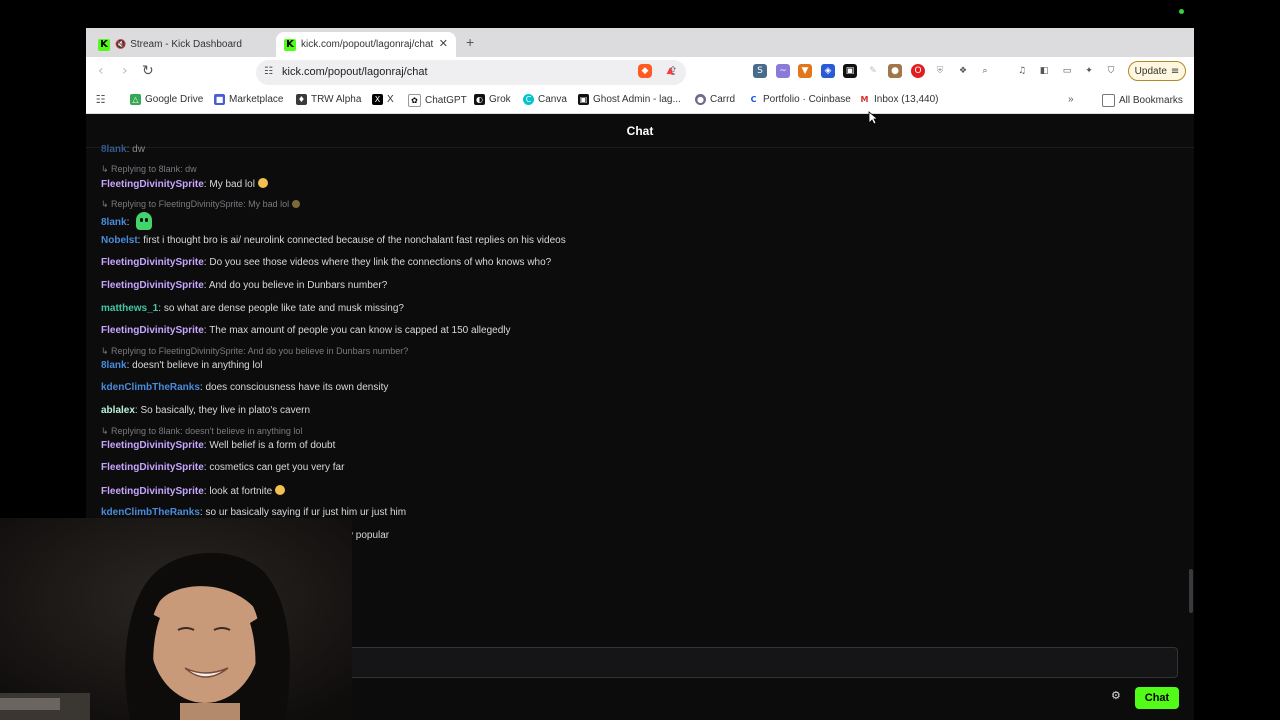 This screenshot has height=720, width=1280. What do you see at coordinates (873, 71) in the screenshot?
I see `pencil-icon: ✎` at bounding box center [873, 71].